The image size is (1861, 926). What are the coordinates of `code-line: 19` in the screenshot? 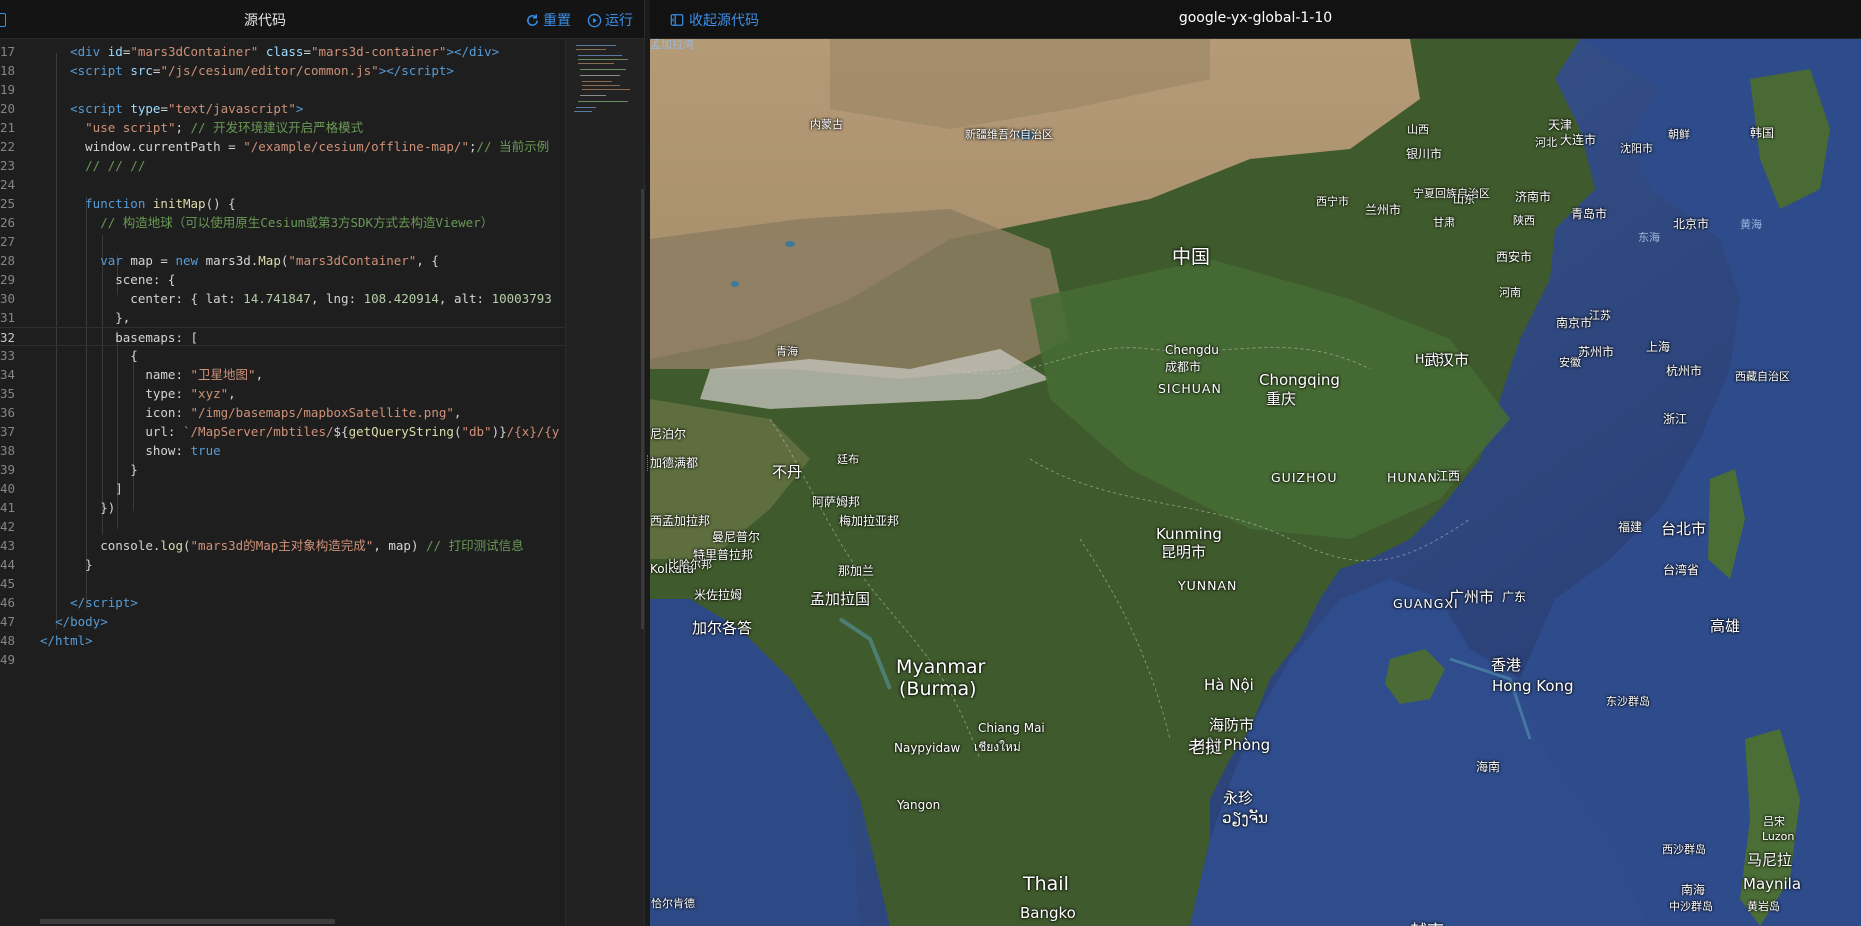 It's located at (282, 89).